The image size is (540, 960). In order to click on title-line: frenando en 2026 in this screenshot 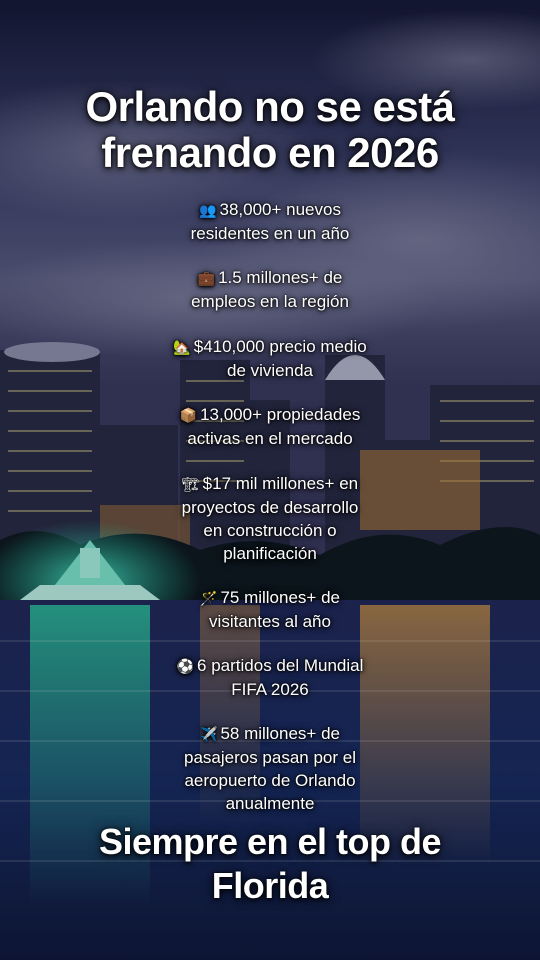, I will do `click(270, 152)`.